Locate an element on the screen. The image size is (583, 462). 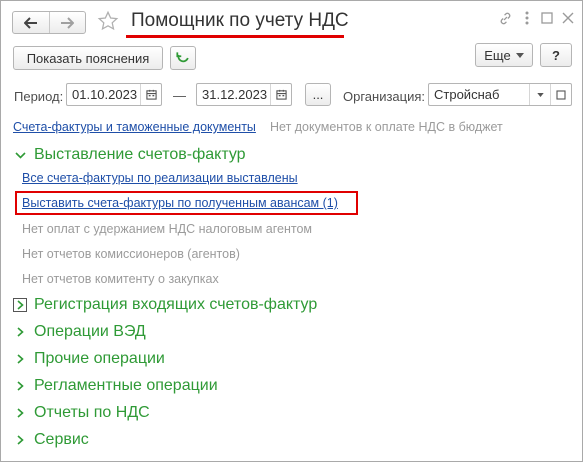
calendar-button-from is located at coordinates (150, 94).